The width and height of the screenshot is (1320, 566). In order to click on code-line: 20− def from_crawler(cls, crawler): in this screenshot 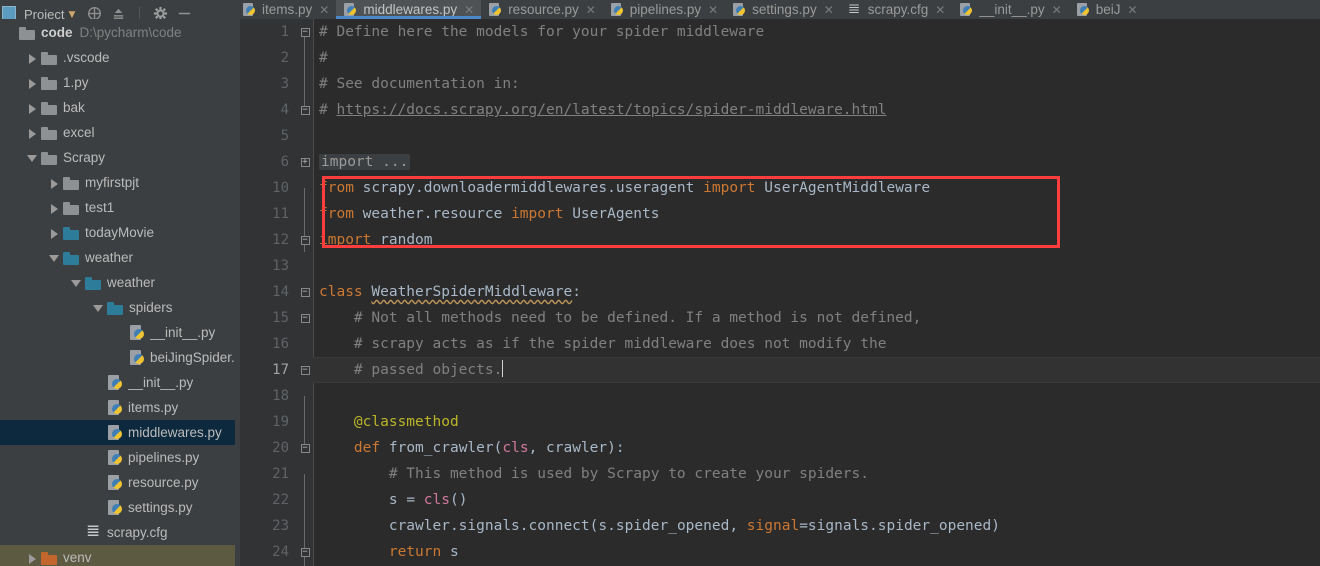, I will do `click(777, 448)`.